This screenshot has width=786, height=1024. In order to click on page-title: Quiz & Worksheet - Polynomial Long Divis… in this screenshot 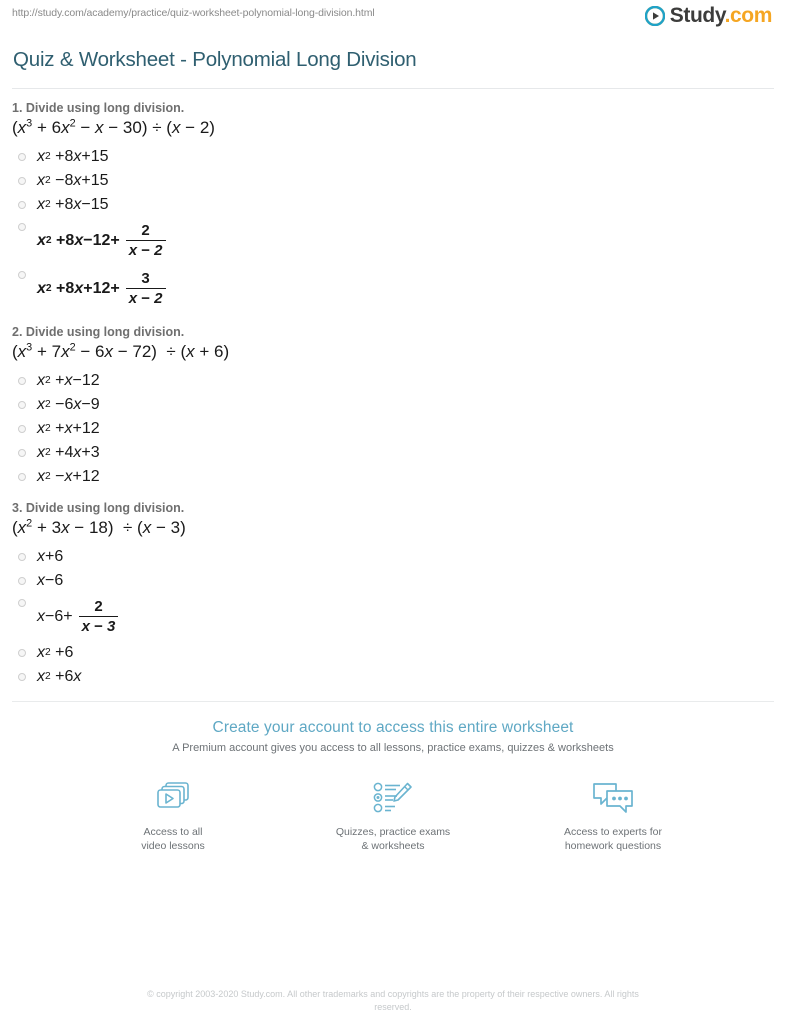, I will do `click(215, 59)`.